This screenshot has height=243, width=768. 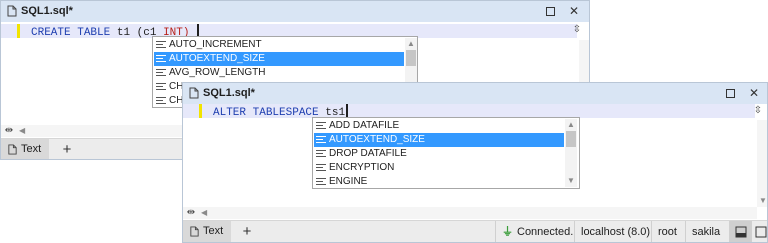 I want to click on autocomplete-item-label: DROP DATAFILE, so click(x=368, y=153).